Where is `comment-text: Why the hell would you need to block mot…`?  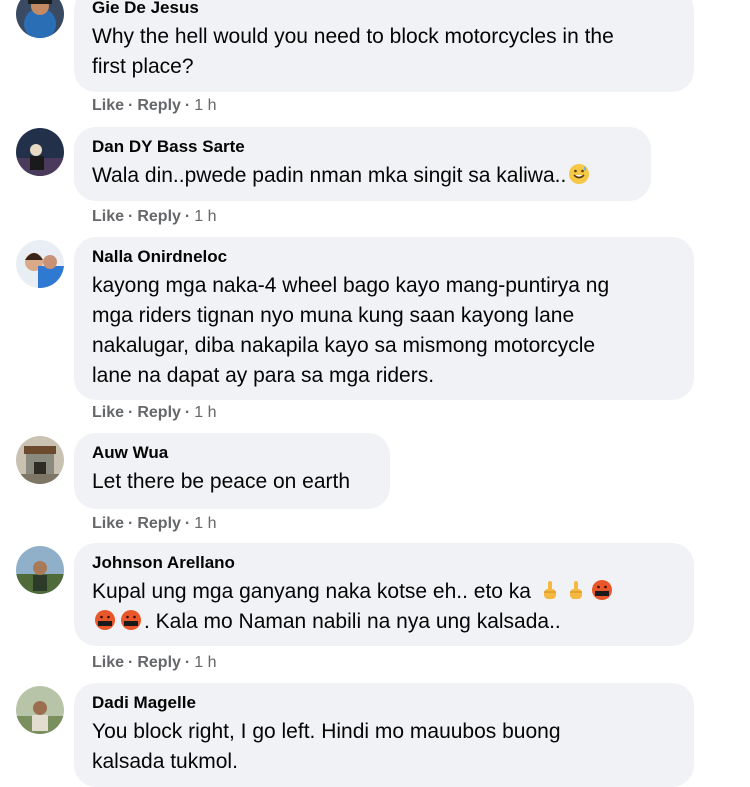 comment-text: Why the hell would you need to block mot… is located at coordinates (384, 52).